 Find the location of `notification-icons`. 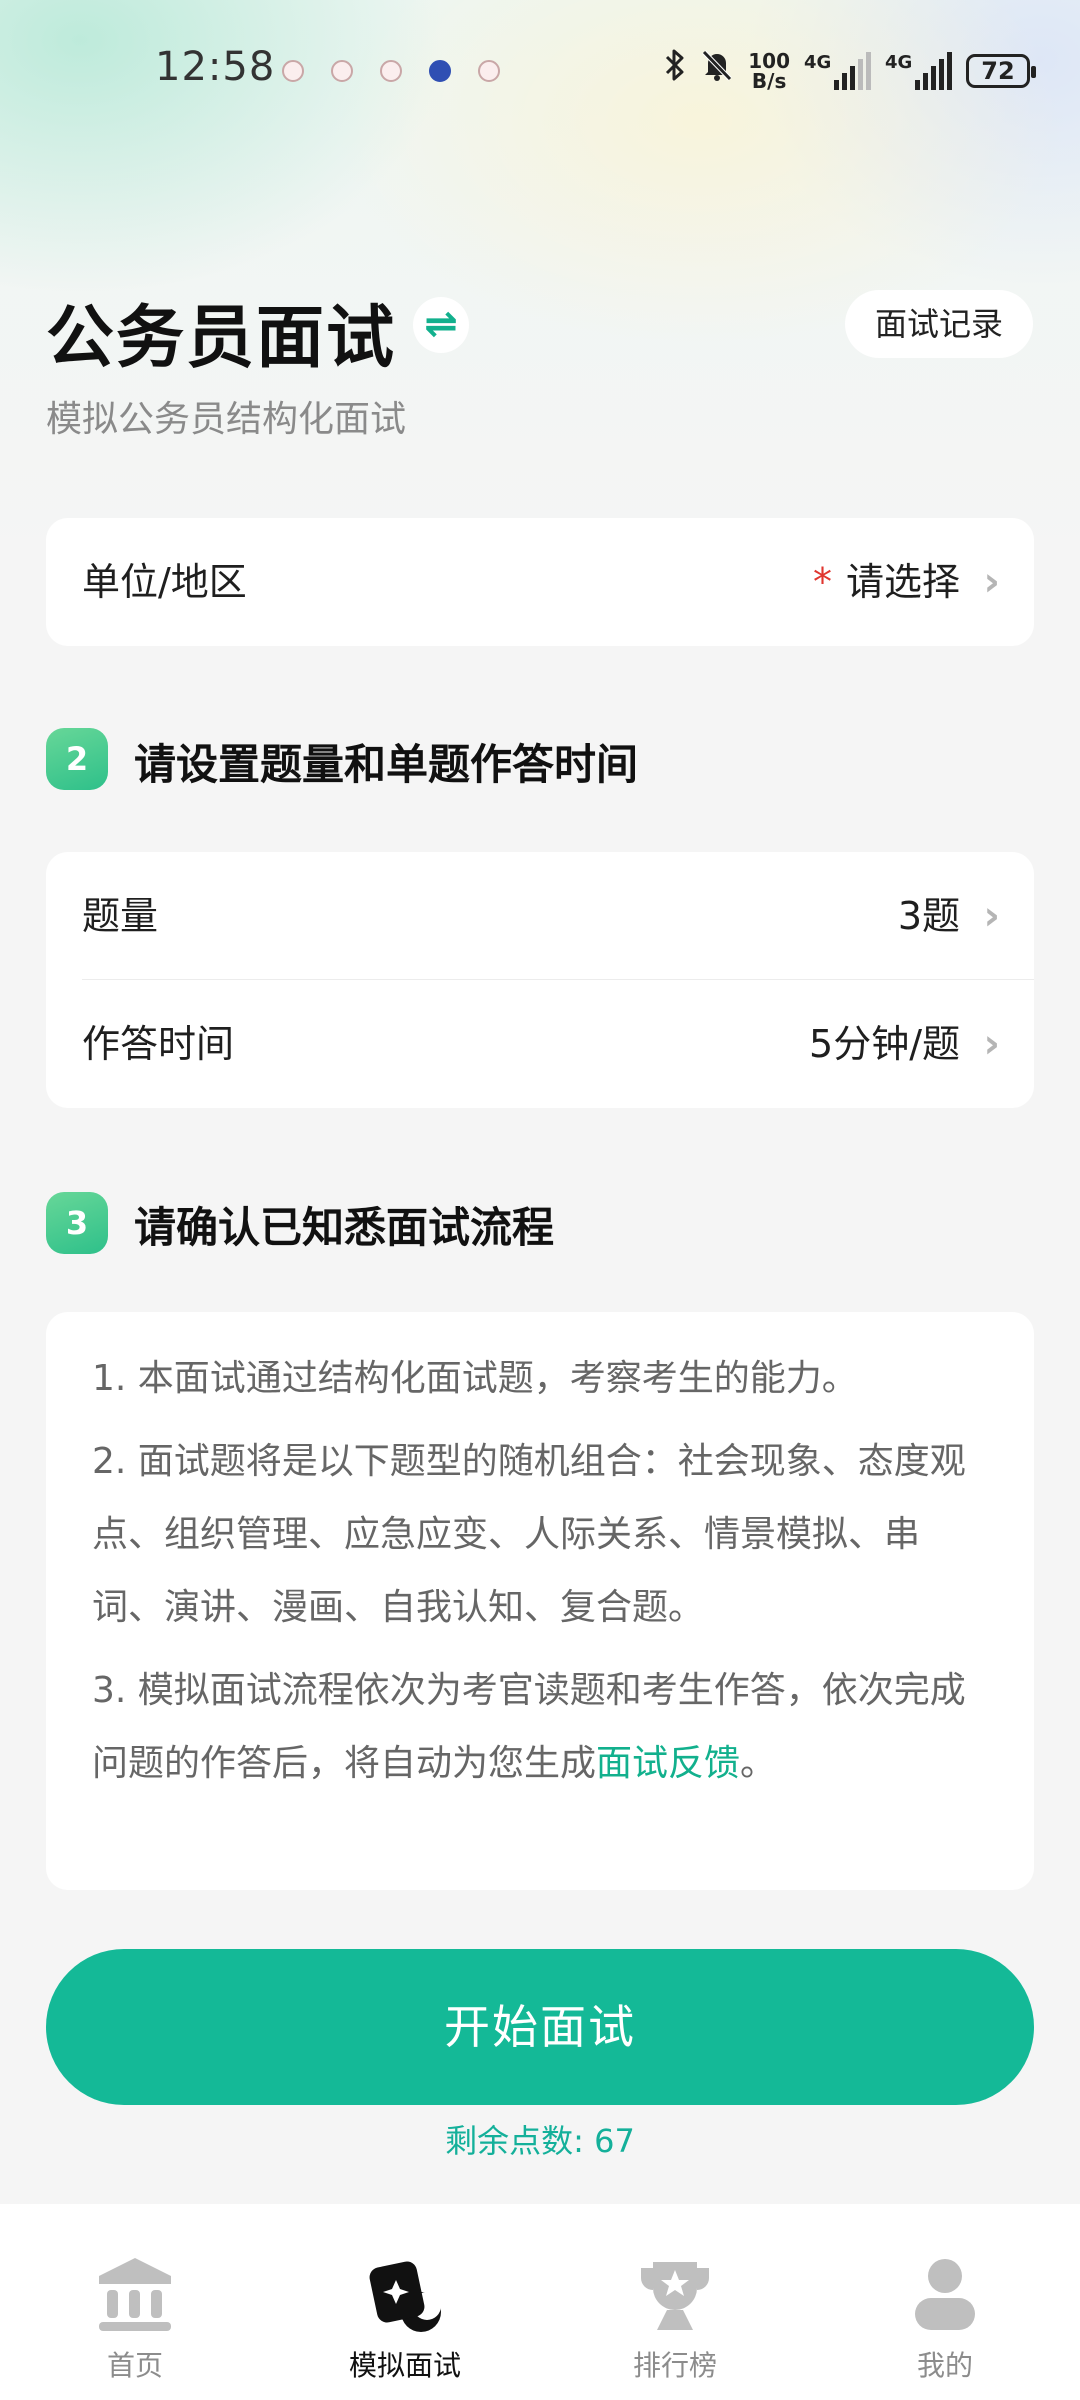

notification-icons is located at coordinates (391, 71).